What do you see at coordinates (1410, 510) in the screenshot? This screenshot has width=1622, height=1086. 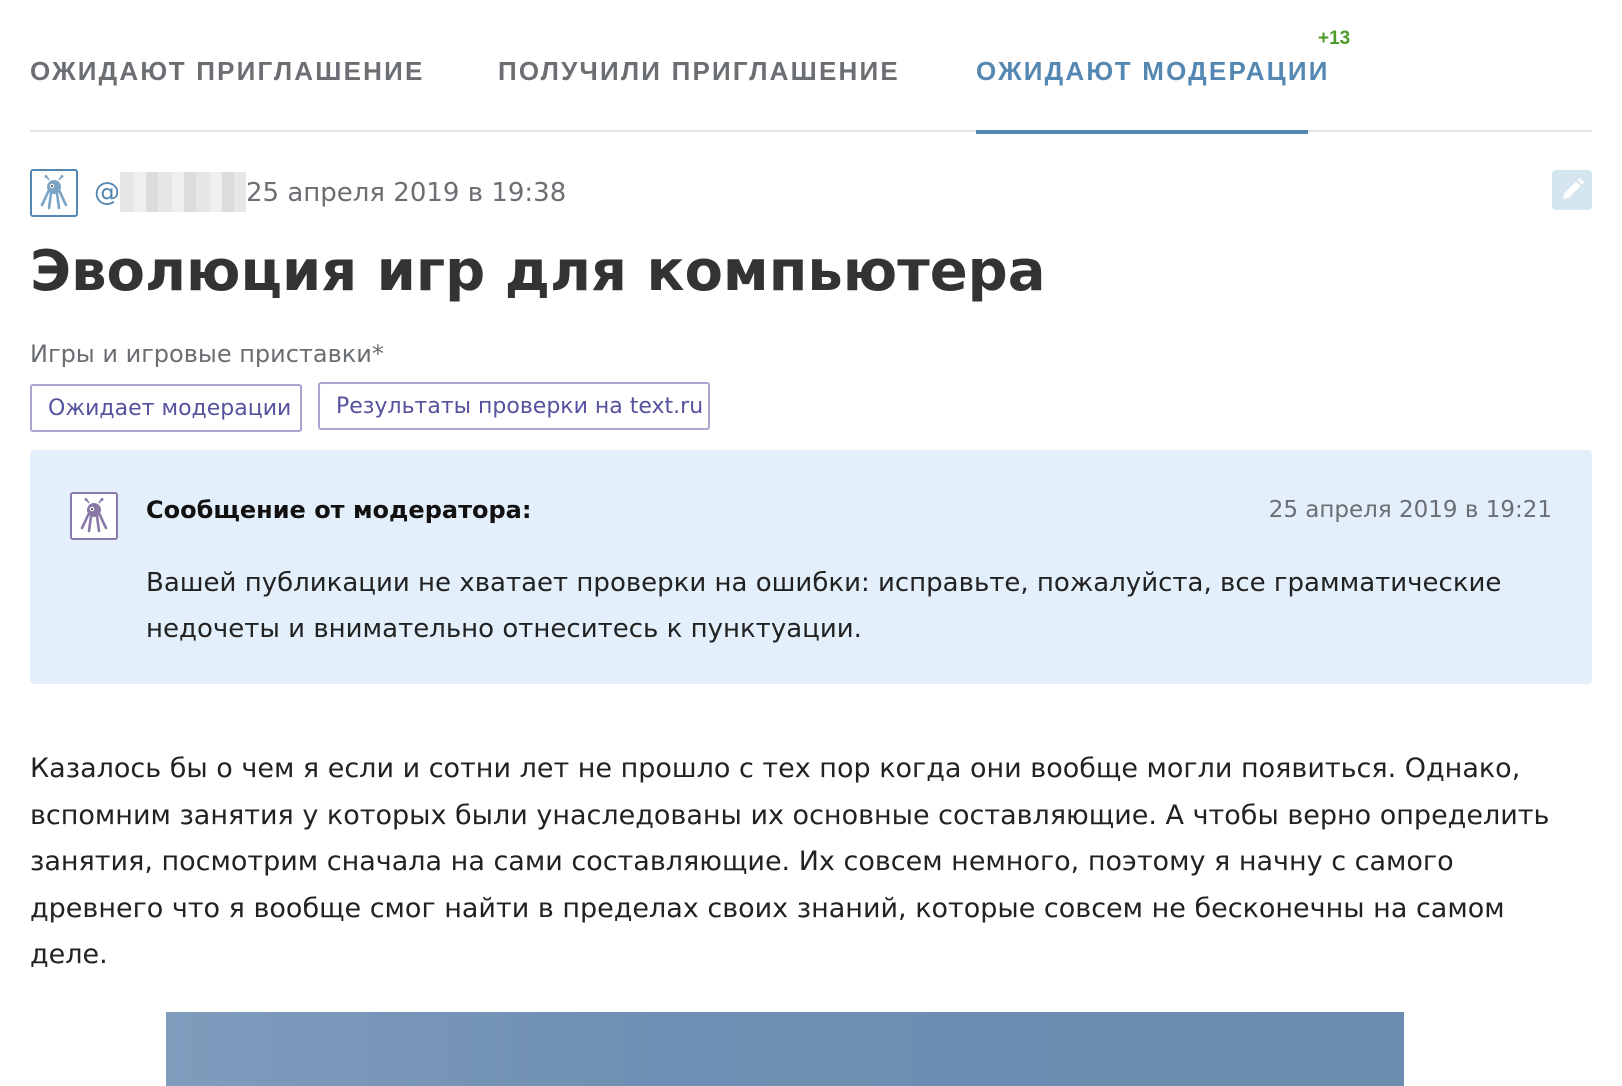 I see `moderator-message-date: 25 апреля 2019 в 19:21` at bounding box center [1410, 510].